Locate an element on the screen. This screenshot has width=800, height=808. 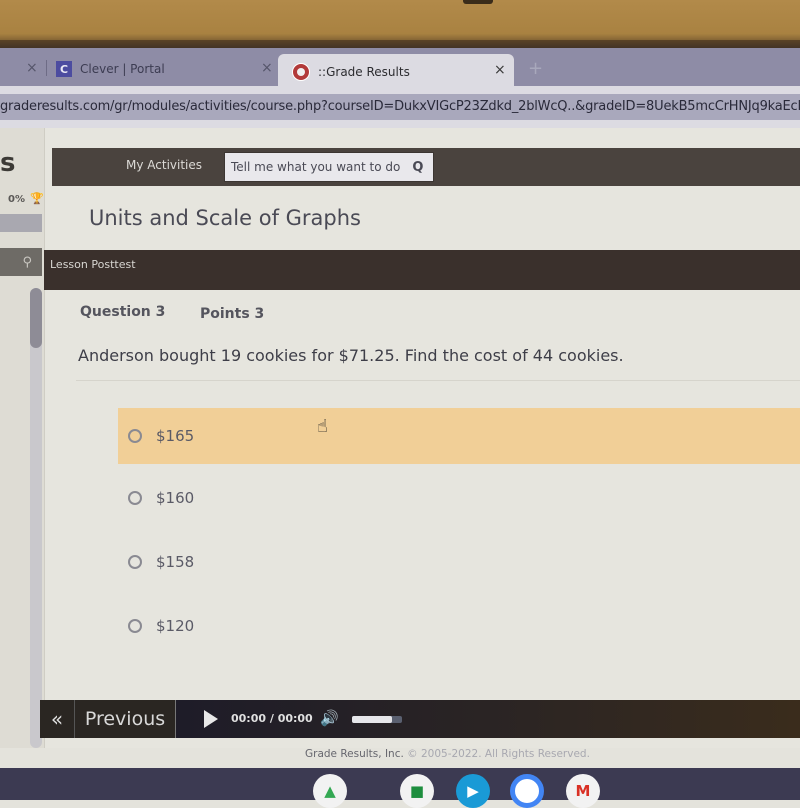
double-chevron-left-icon: « is located at coordinates (57, 719).